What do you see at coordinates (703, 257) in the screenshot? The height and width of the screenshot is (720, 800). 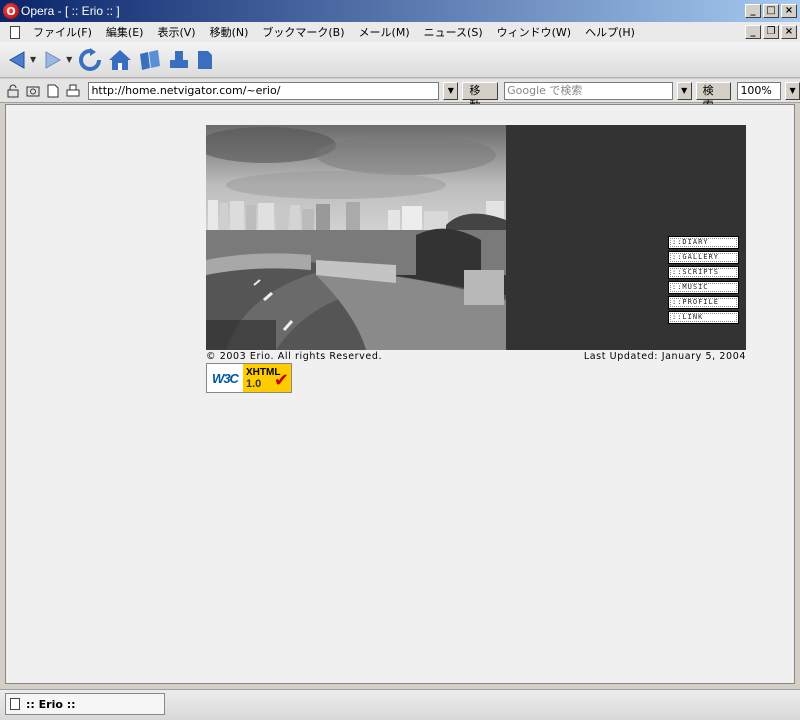 I see `nav-gallery: ::GALLERY` at bounding box center [703, 257].